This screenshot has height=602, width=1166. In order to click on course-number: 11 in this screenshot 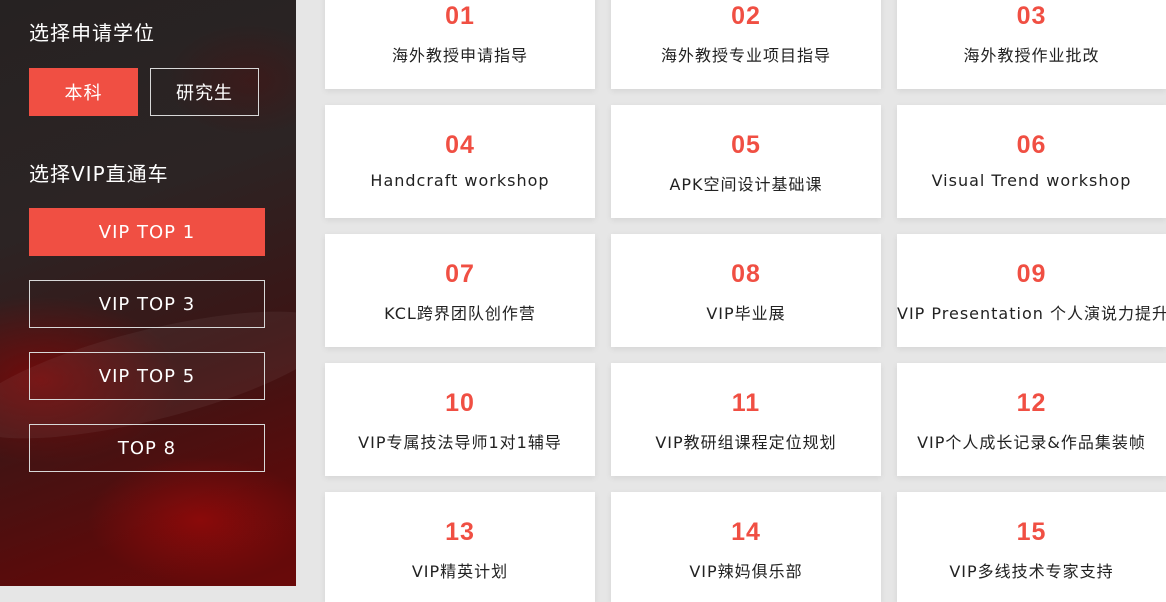, I will do `click(746, 403)`.